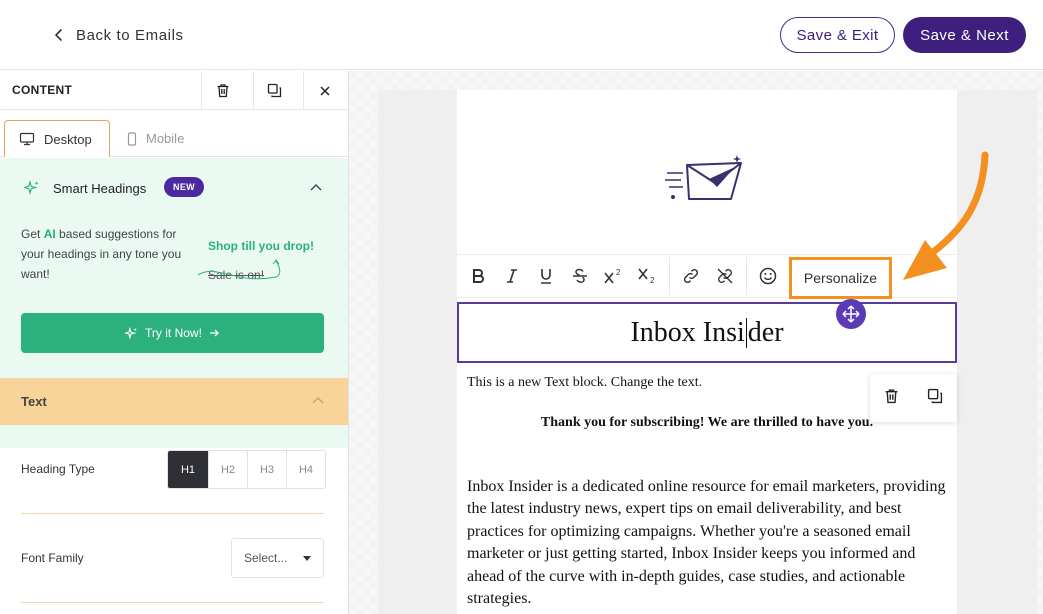 The width and height of the screenshot is (1043, 614). I want to click on heading-type-selector: H1 H2 H3 H4, so click(246, 469).